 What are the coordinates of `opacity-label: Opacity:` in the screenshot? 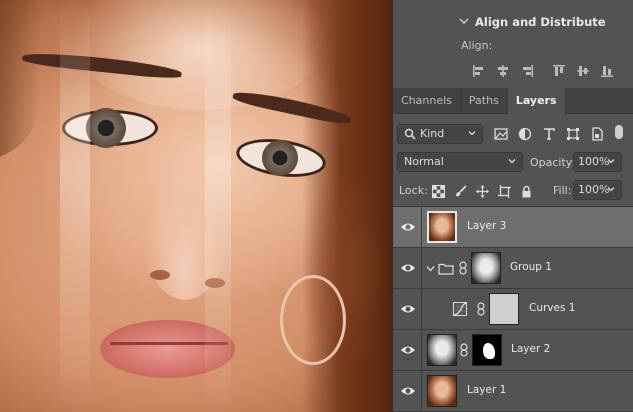 It's located at (553, 162).